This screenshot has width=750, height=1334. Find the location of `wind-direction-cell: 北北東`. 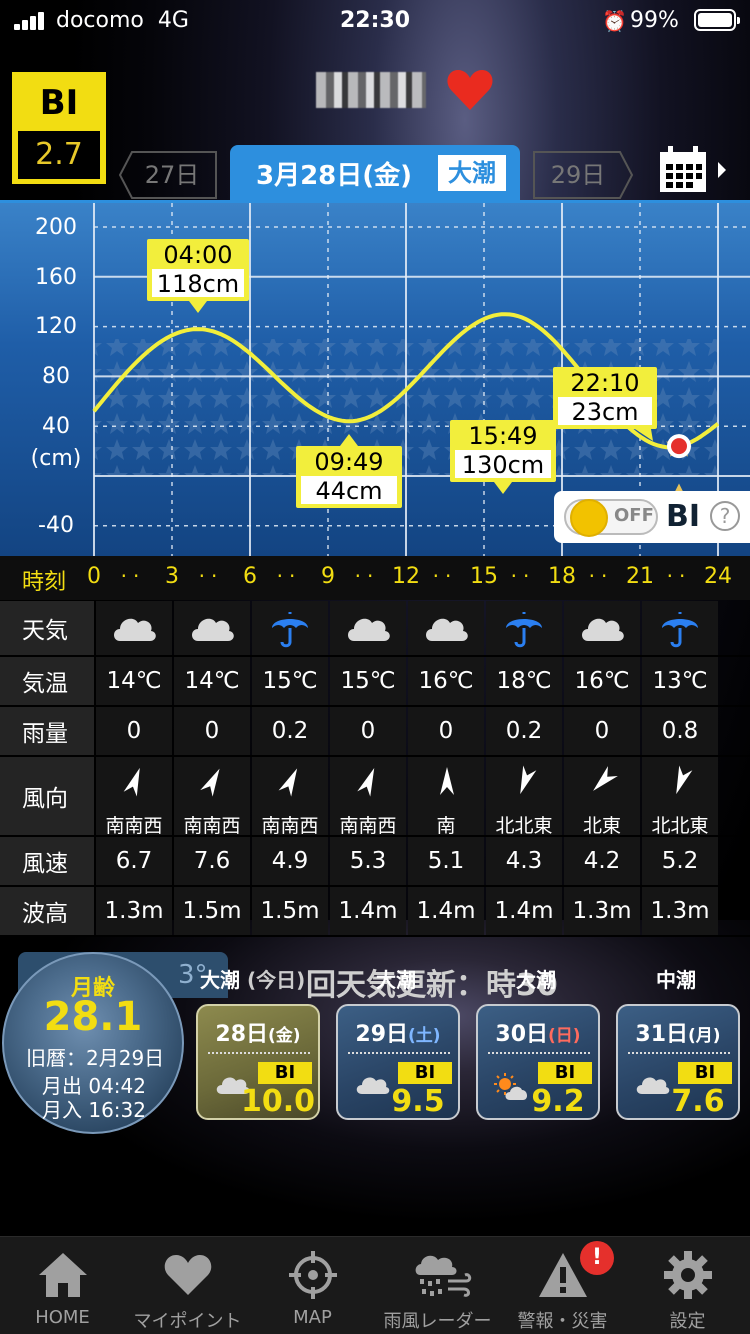

wind-direction-cell: 北北東 is located at coordinates (680, 797).